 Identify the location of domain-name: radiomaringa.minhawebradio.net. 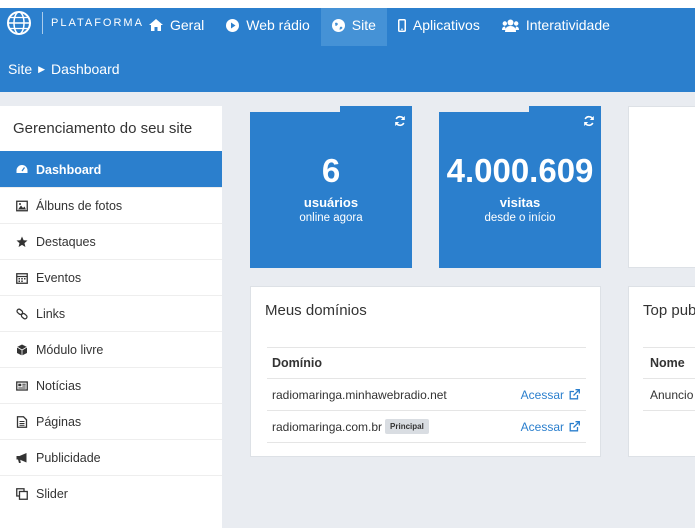
(396, 395).